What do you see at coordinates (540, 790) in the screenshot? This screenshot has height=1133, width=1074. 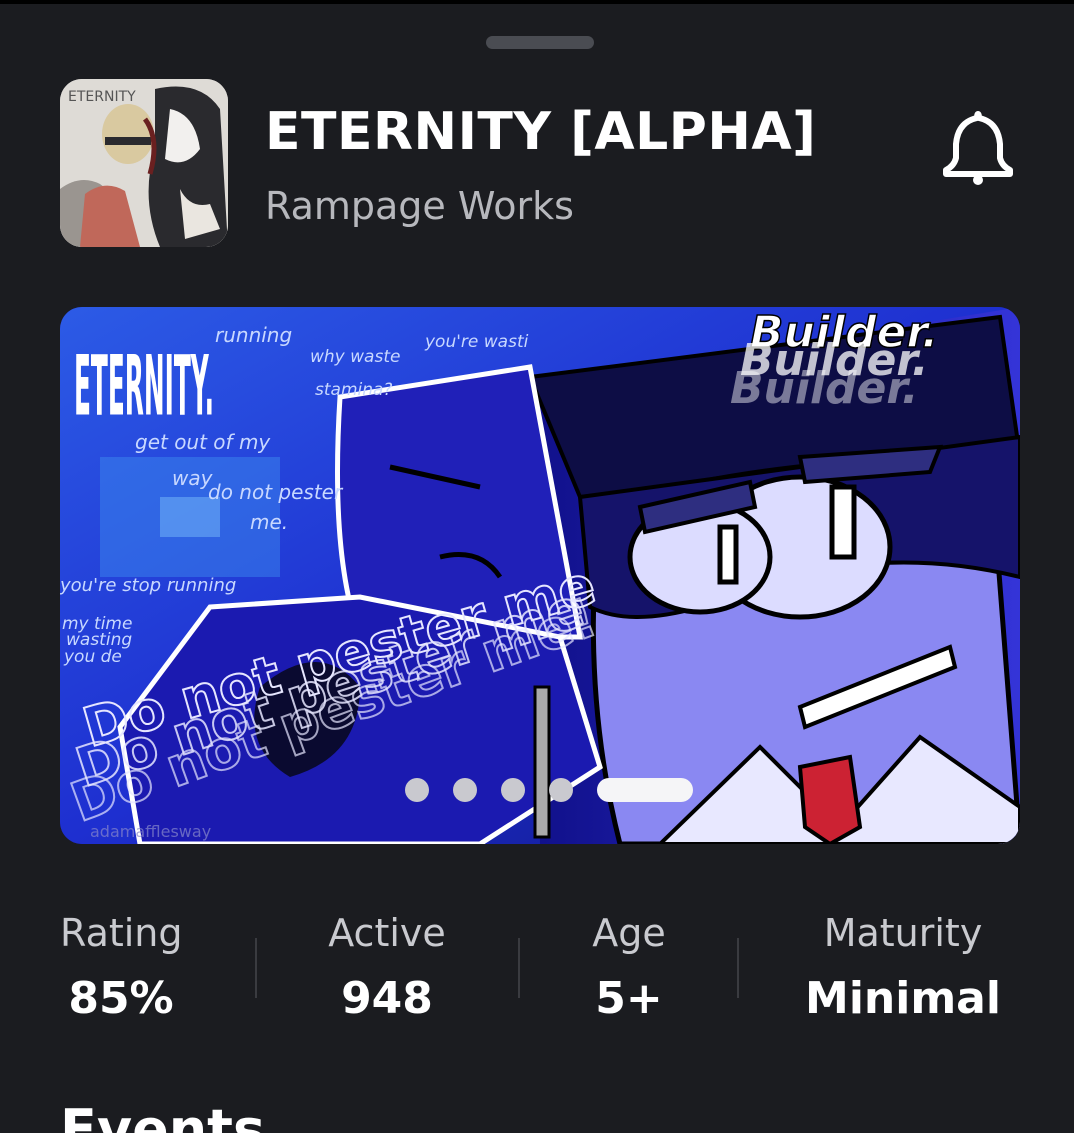 I see `carousel-pagination` at bounding box center [540, 790].